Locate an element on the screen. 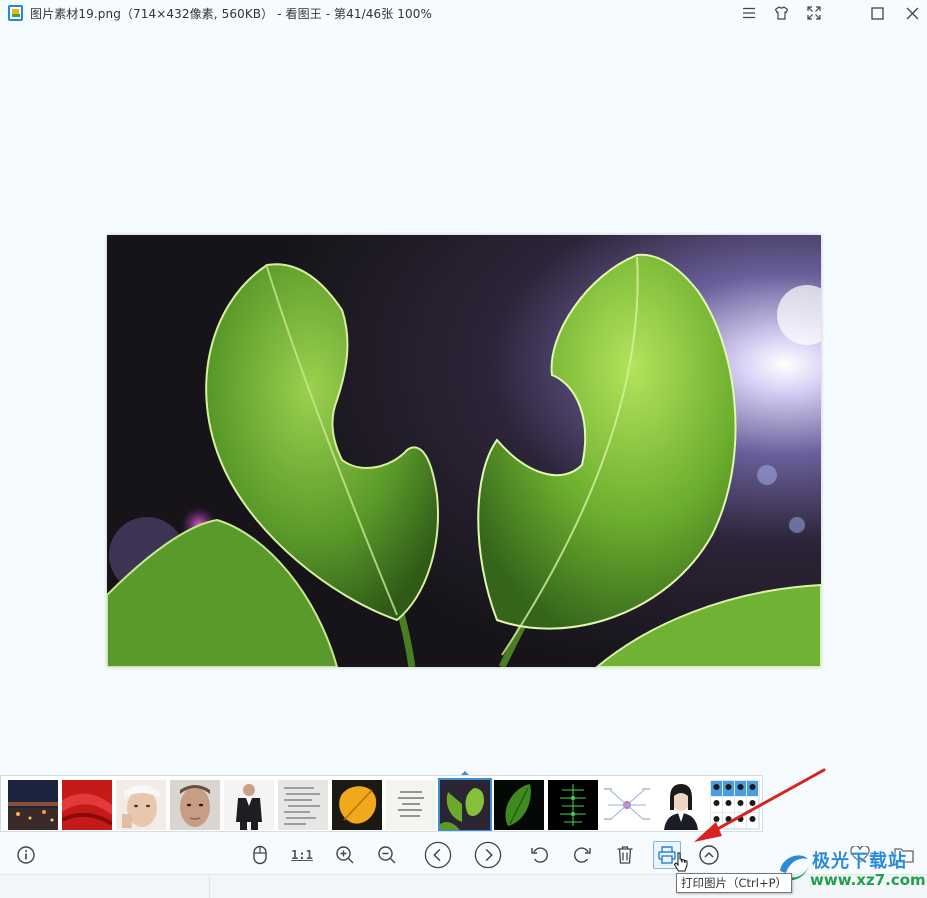 The image size is (927, 898). thumbnail-man-face is located at coordinates (195, 805).